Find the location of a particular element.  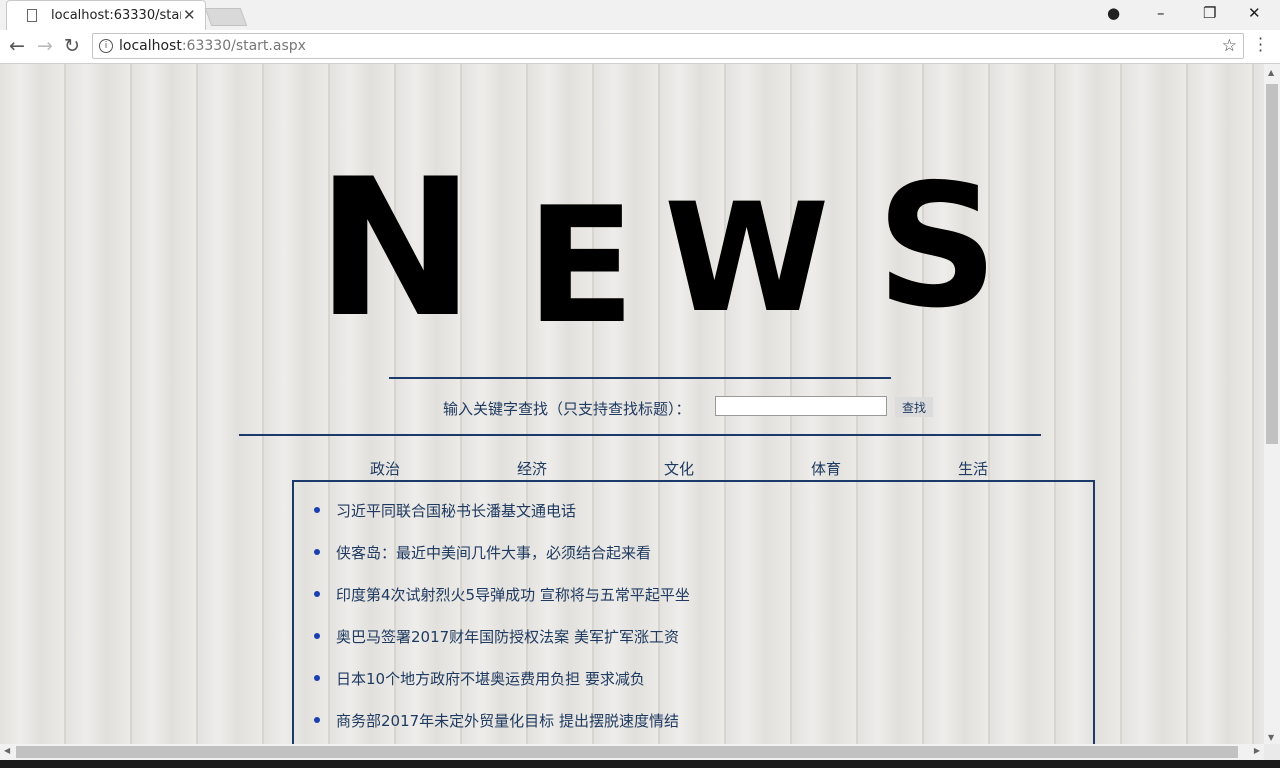

back-icon: ← is located at coordinates (17, 46).